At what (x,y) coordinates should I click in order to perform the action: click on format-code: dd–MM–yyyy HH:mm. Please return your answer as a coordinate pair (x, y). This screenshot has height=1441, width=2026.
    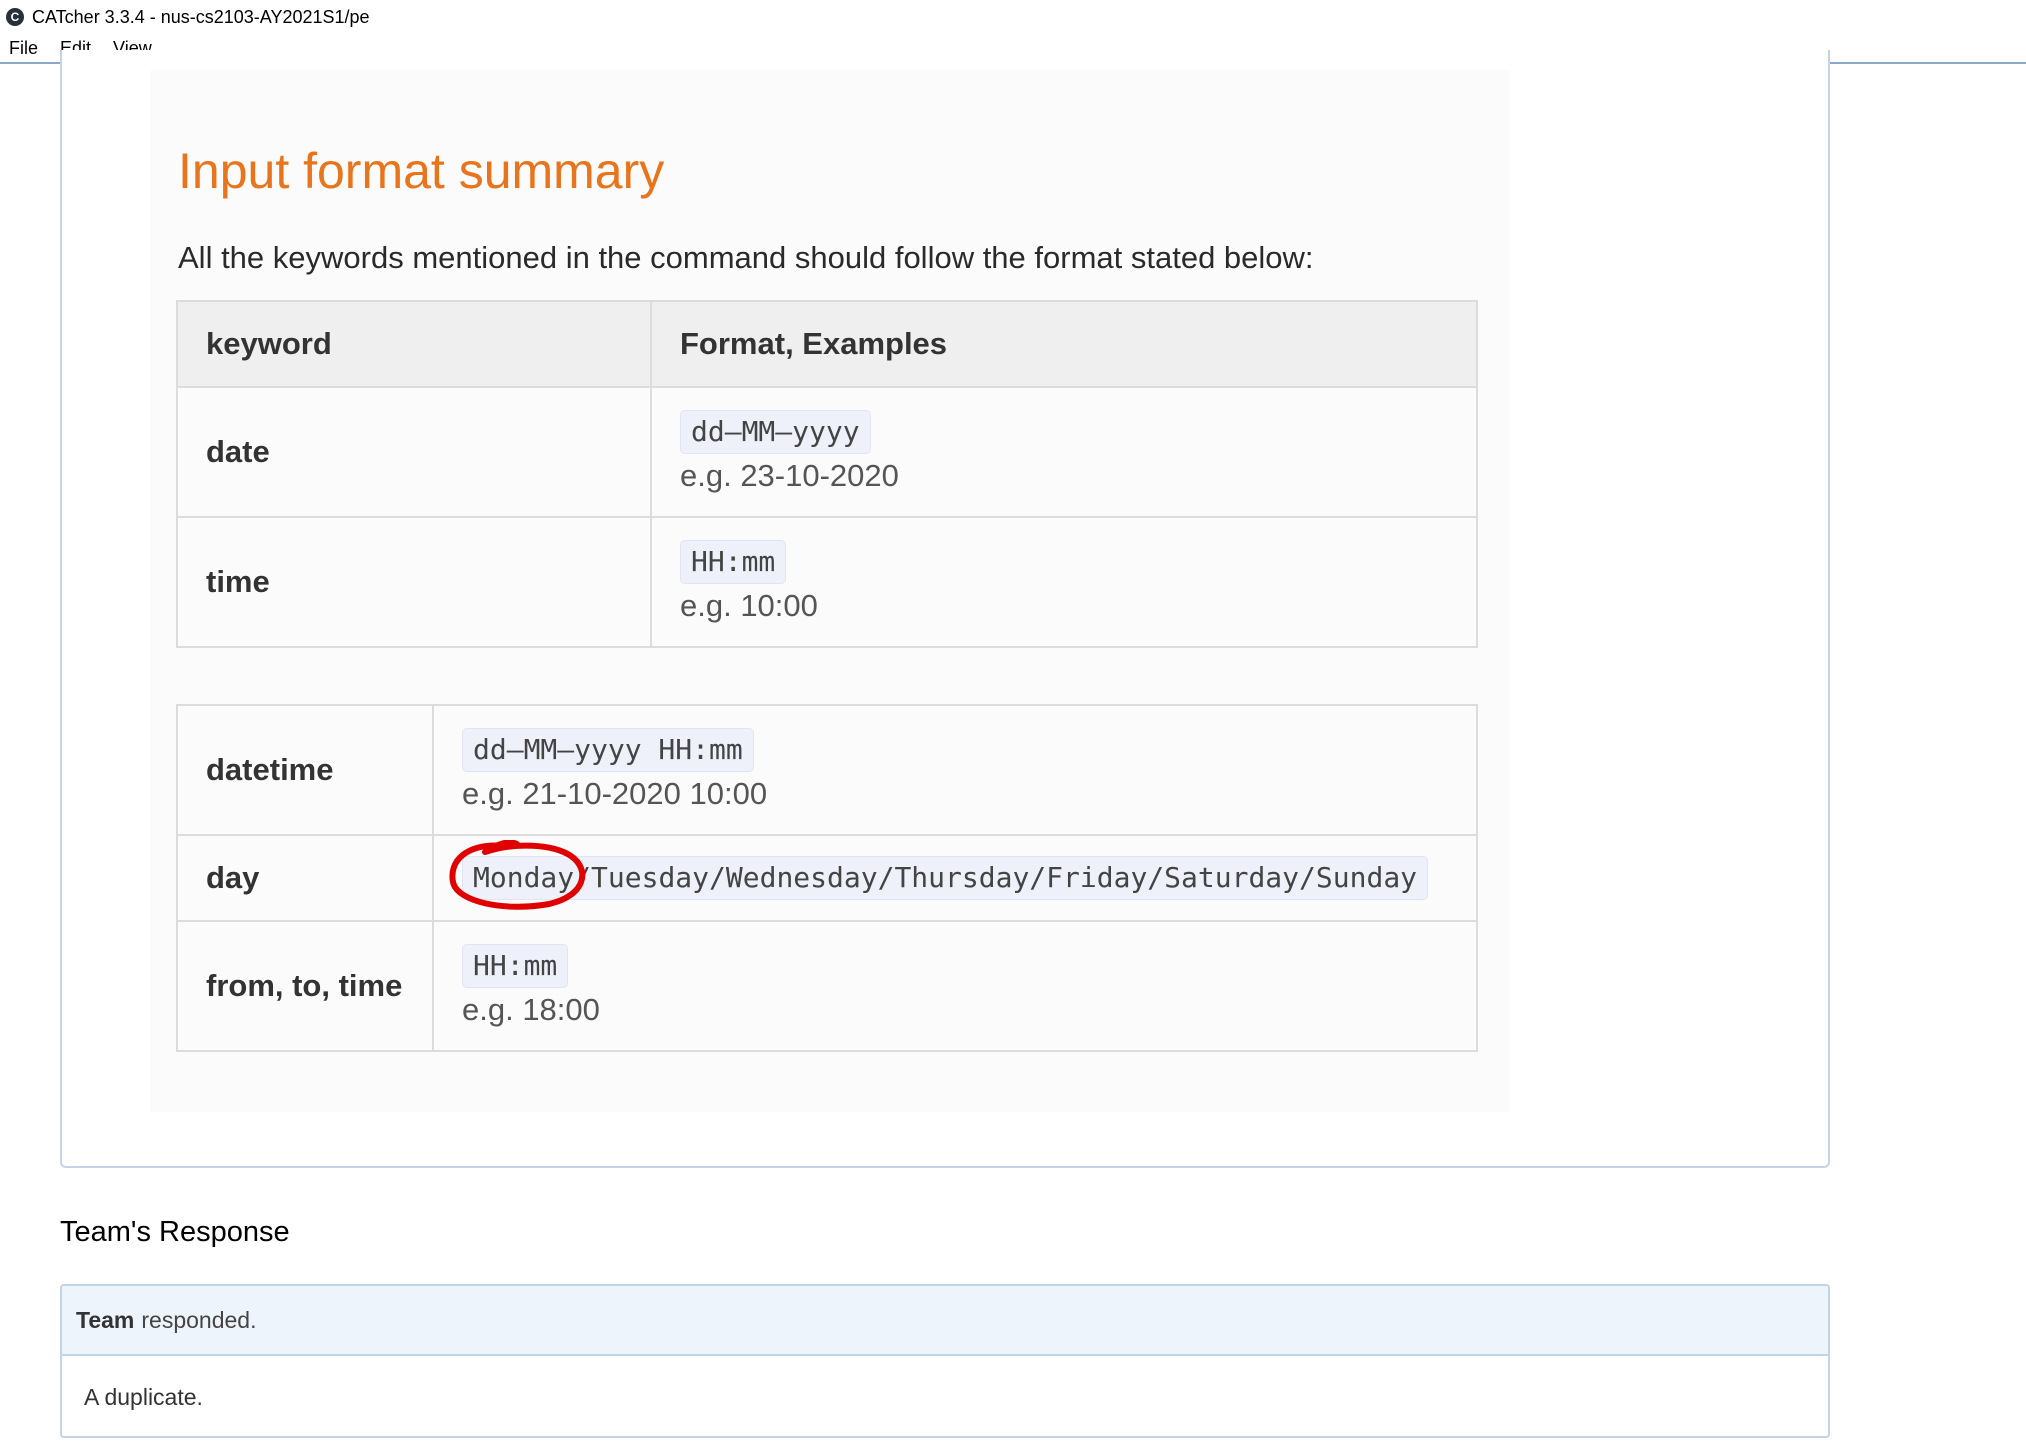
    Looking at the image, I should click on (608, 750).